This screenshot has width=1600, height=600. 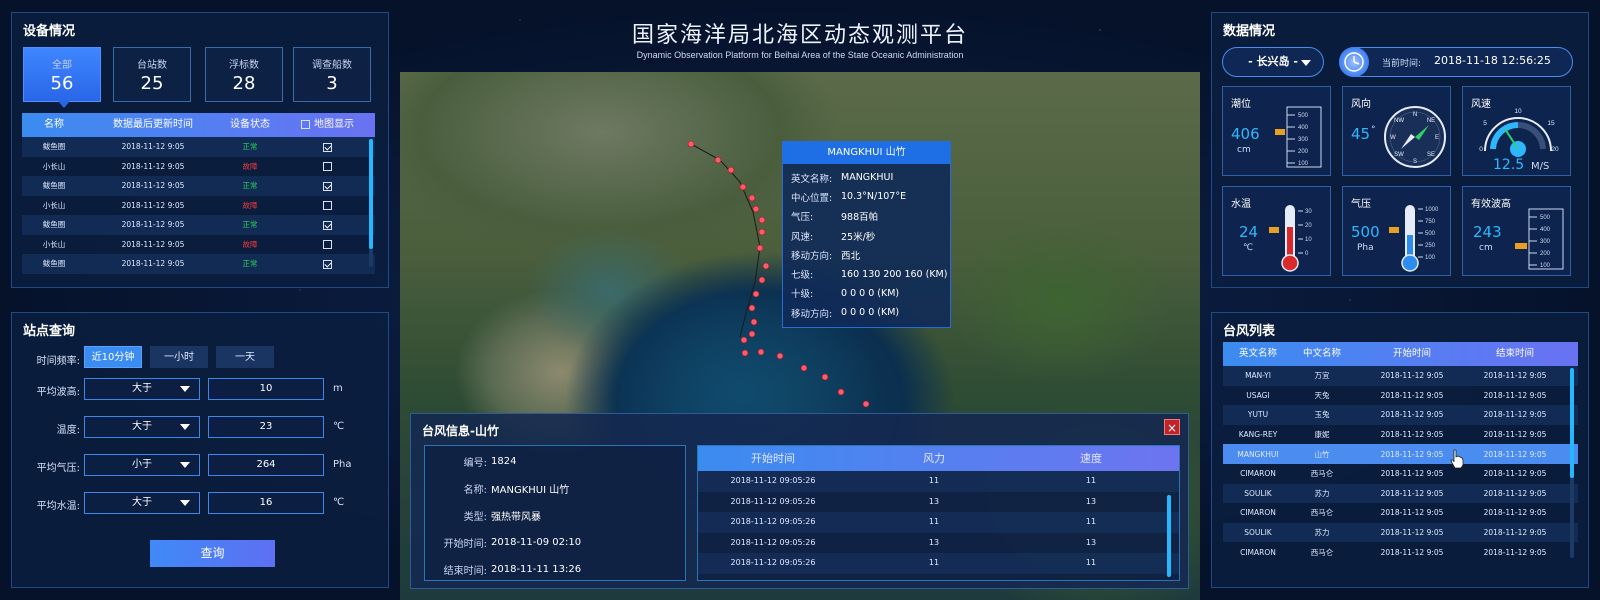 I want to click on panel-title: 数据情况, so click(x=1249, y=31).